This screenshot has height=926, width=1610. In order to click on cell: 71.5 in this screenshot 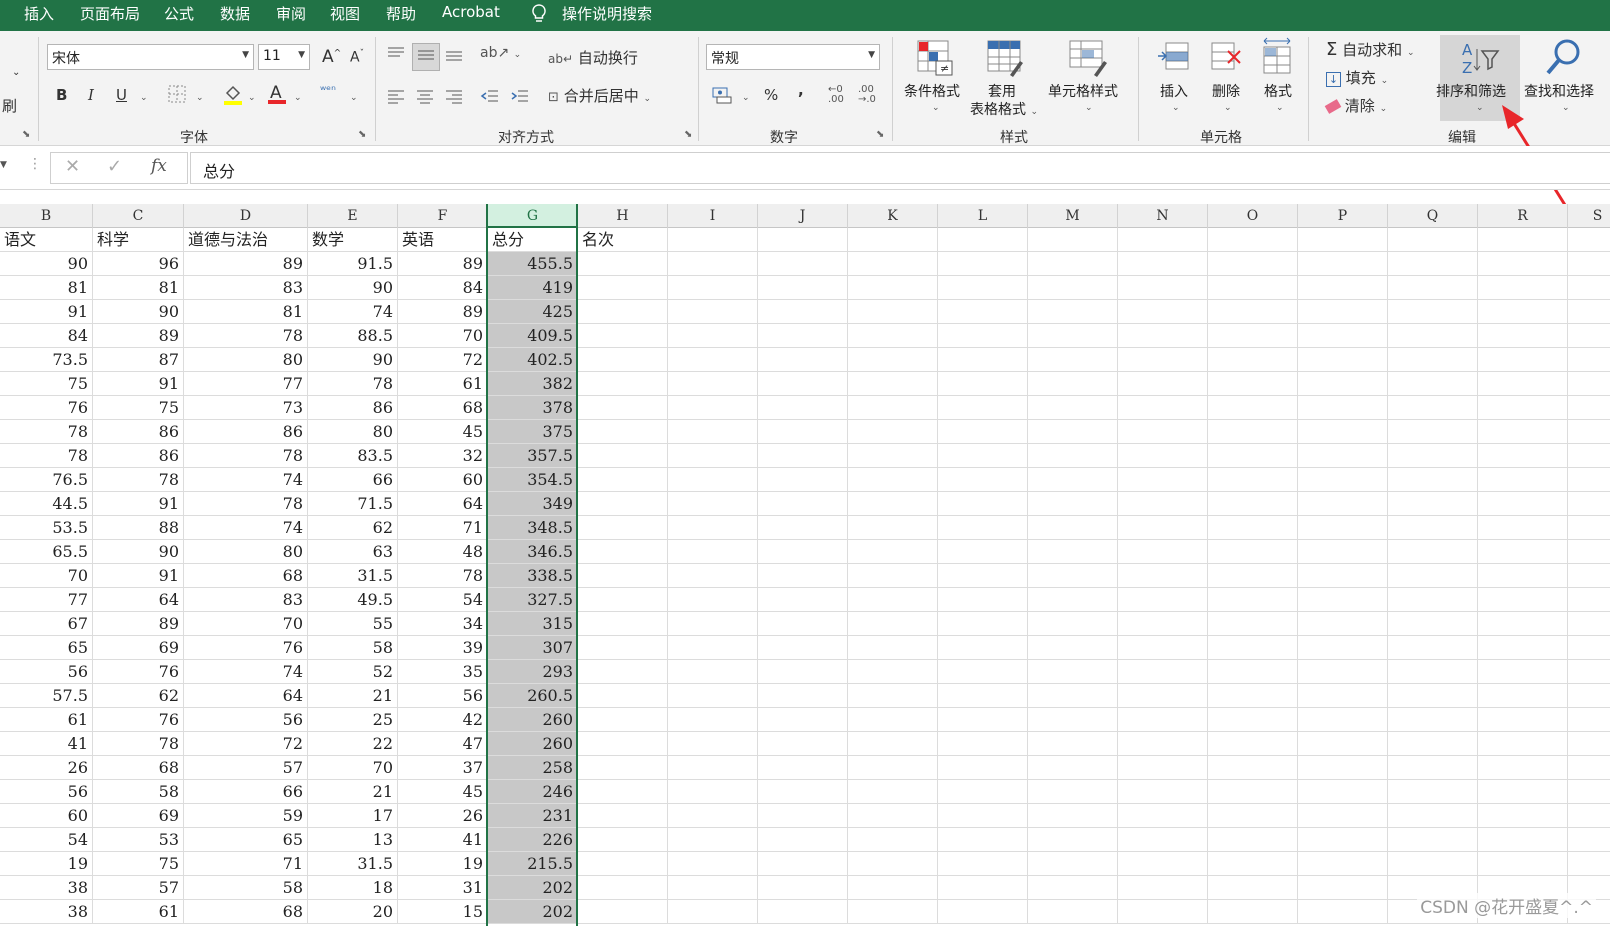, I will do `click(353, 504)`.